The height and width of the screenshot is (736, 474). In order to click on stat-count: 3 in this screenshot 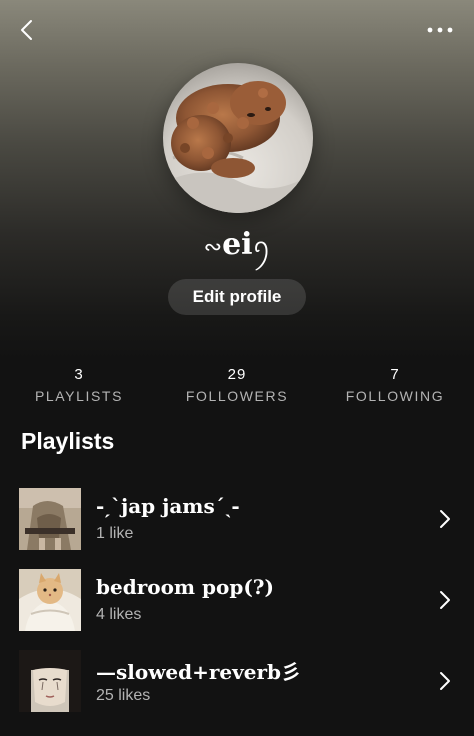, I will do `click(79, 374)`.